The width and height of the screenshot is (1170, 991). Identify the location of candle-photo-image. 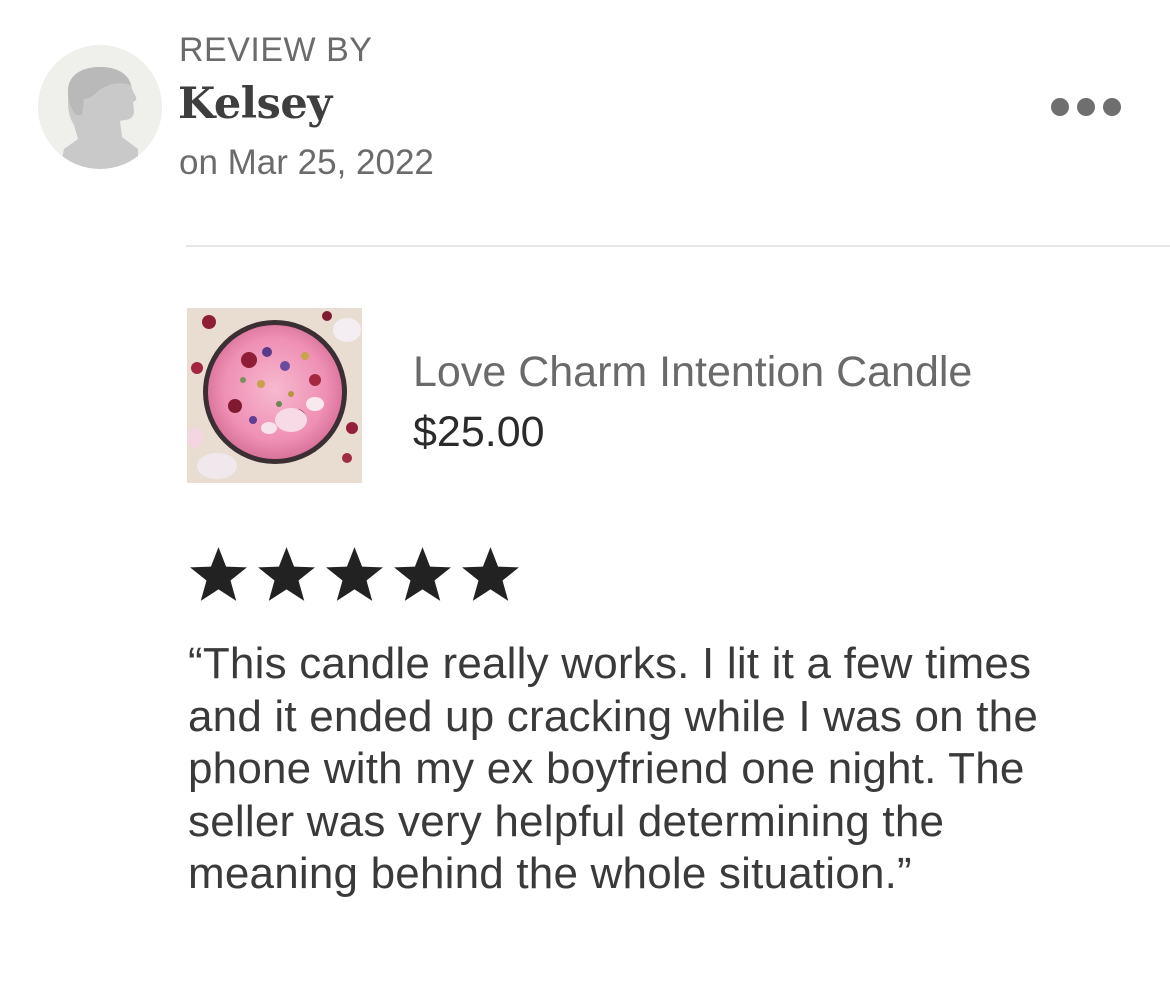
(274, 395).